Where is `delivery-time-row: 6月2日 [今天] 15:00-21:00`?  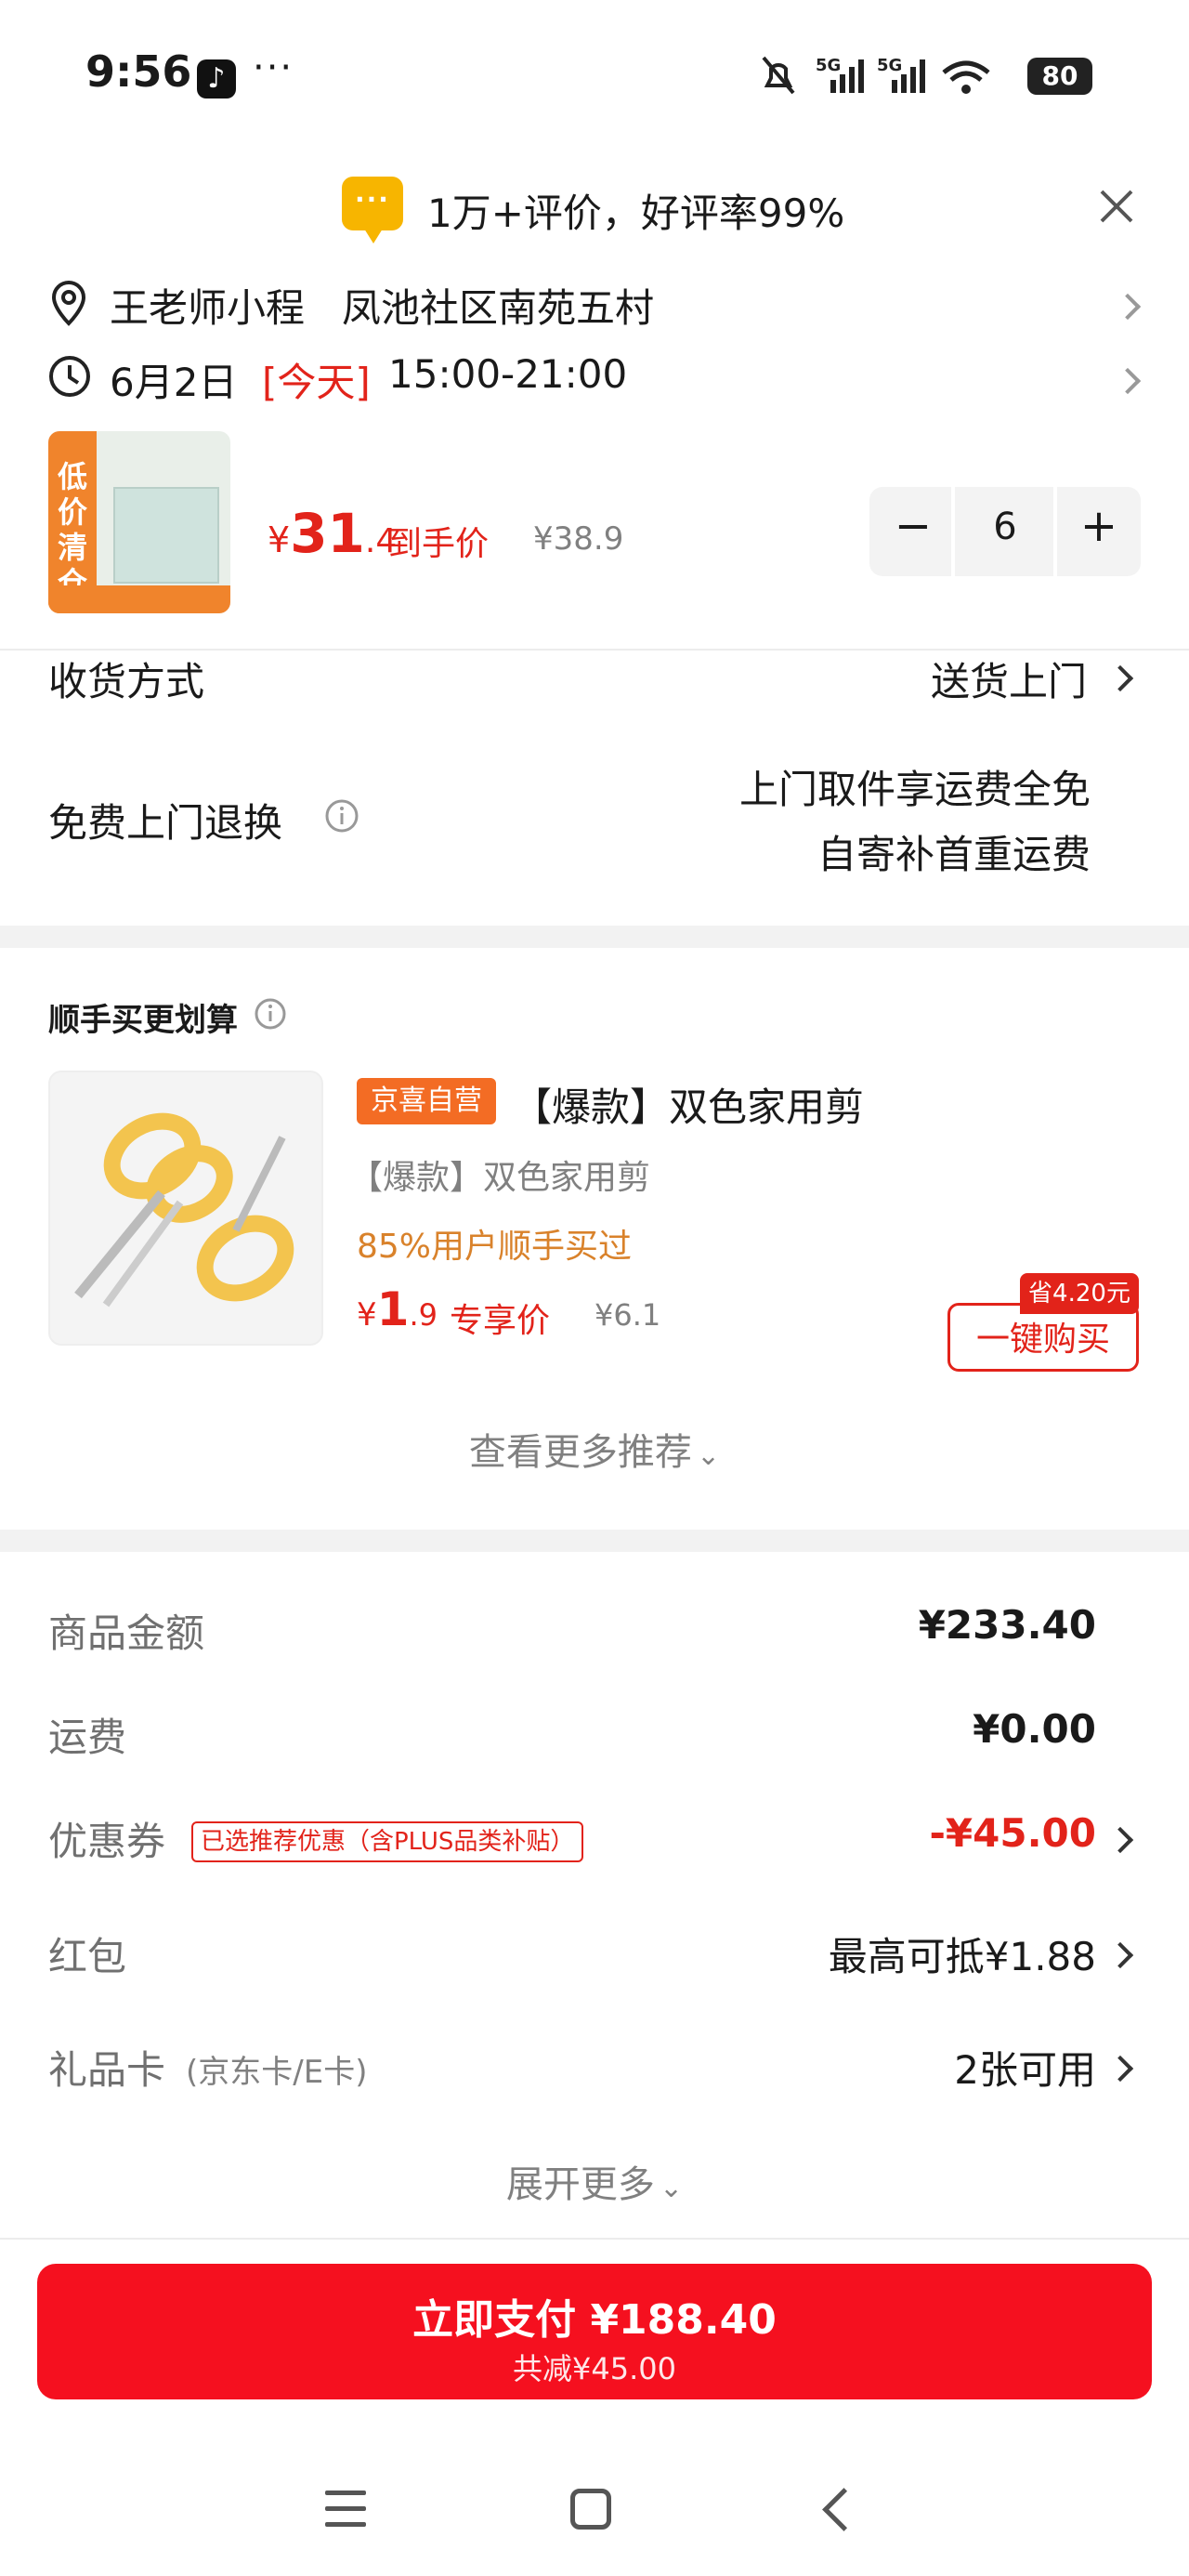 delivery-time-row: 6月2日 [今天] 15:00-21:00 is located at coordinates (594, 377).